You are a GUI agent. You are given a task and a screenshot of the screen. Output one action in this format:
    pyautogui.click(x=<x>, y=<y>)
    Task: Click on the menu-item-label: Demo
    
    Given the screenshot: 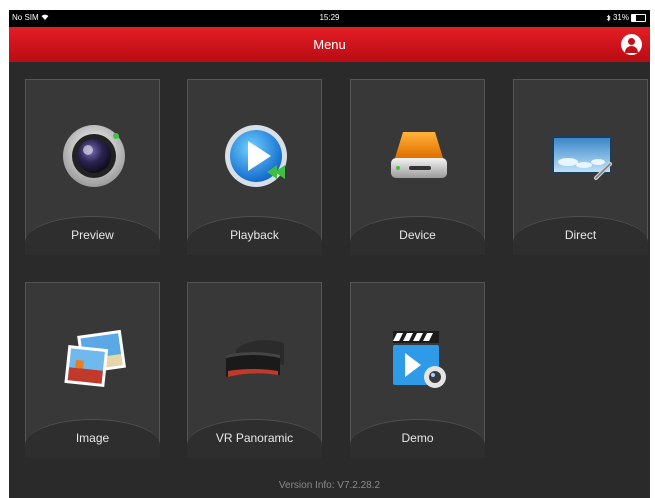 What is the action you would take?
    pyautogui.click(x=417, y=438)
    